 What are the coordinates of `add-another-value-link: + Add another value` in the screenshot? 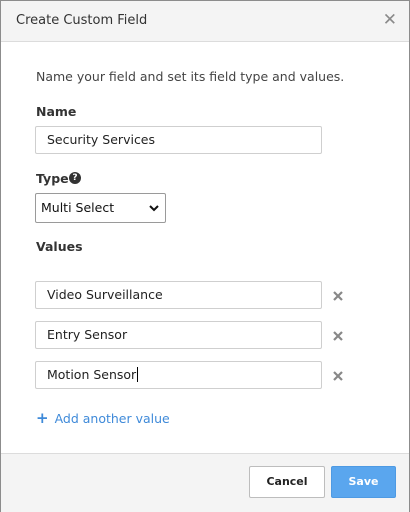 It's located at (103, 418).